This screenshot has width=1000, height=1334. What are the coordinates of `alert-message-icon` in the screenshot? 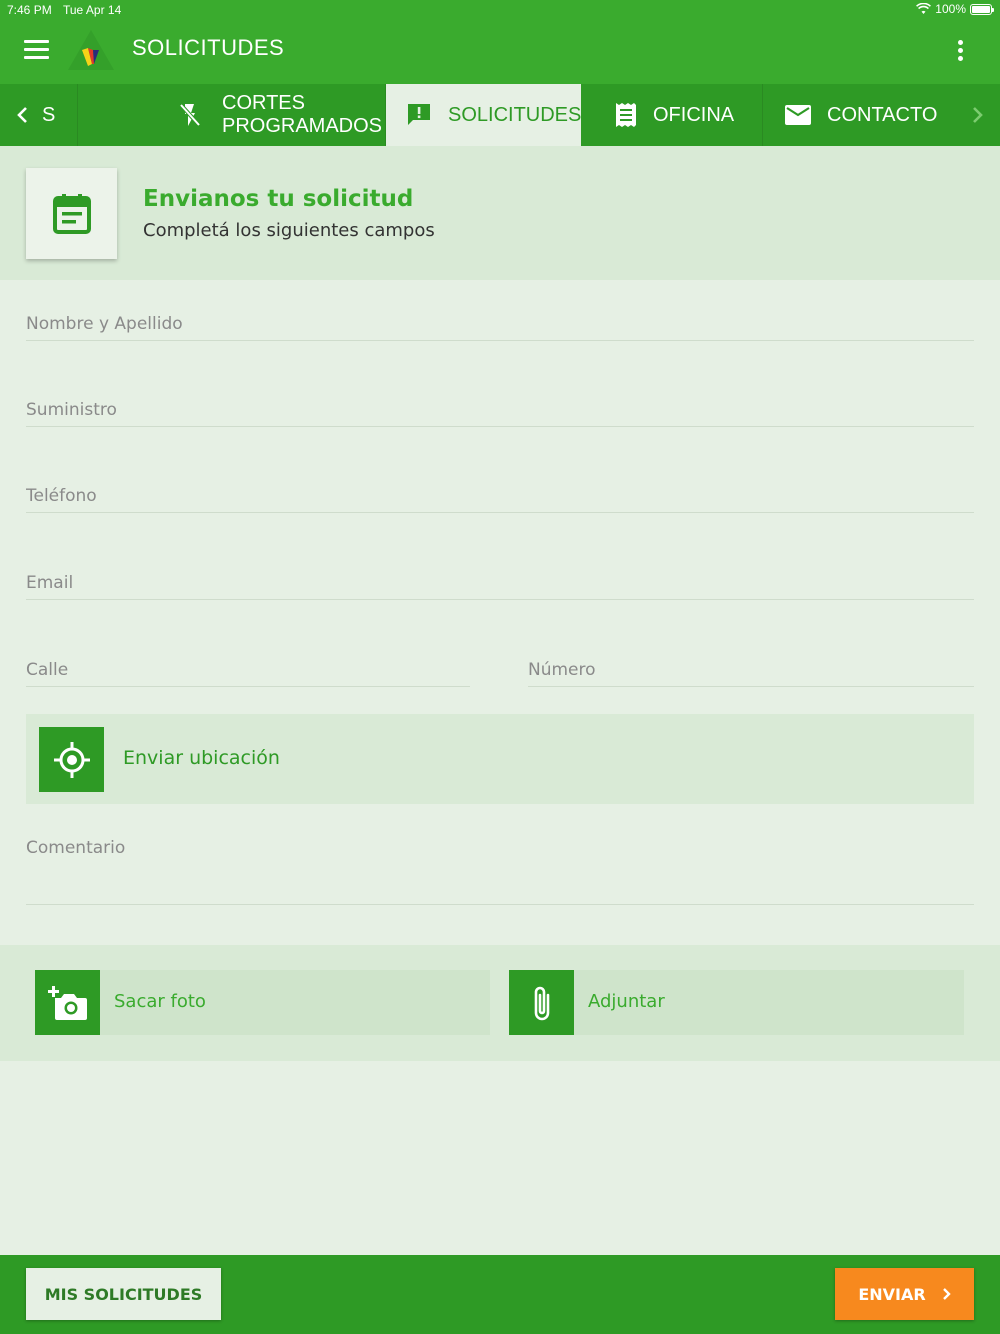 It's located at (419, 114).